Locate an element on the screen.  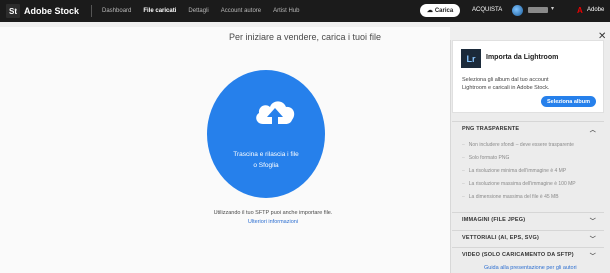
section-header-images: IMMAGINI (FILE JPEG) ﹀ is located at coordinates (528, 219).